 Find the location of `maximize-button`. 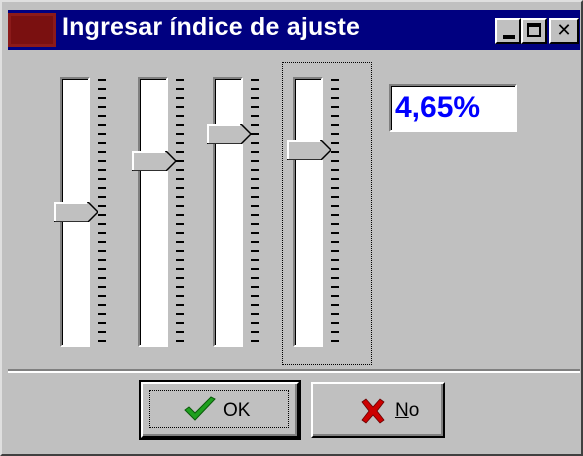

maximize-button is located at coordinates (534, 31).